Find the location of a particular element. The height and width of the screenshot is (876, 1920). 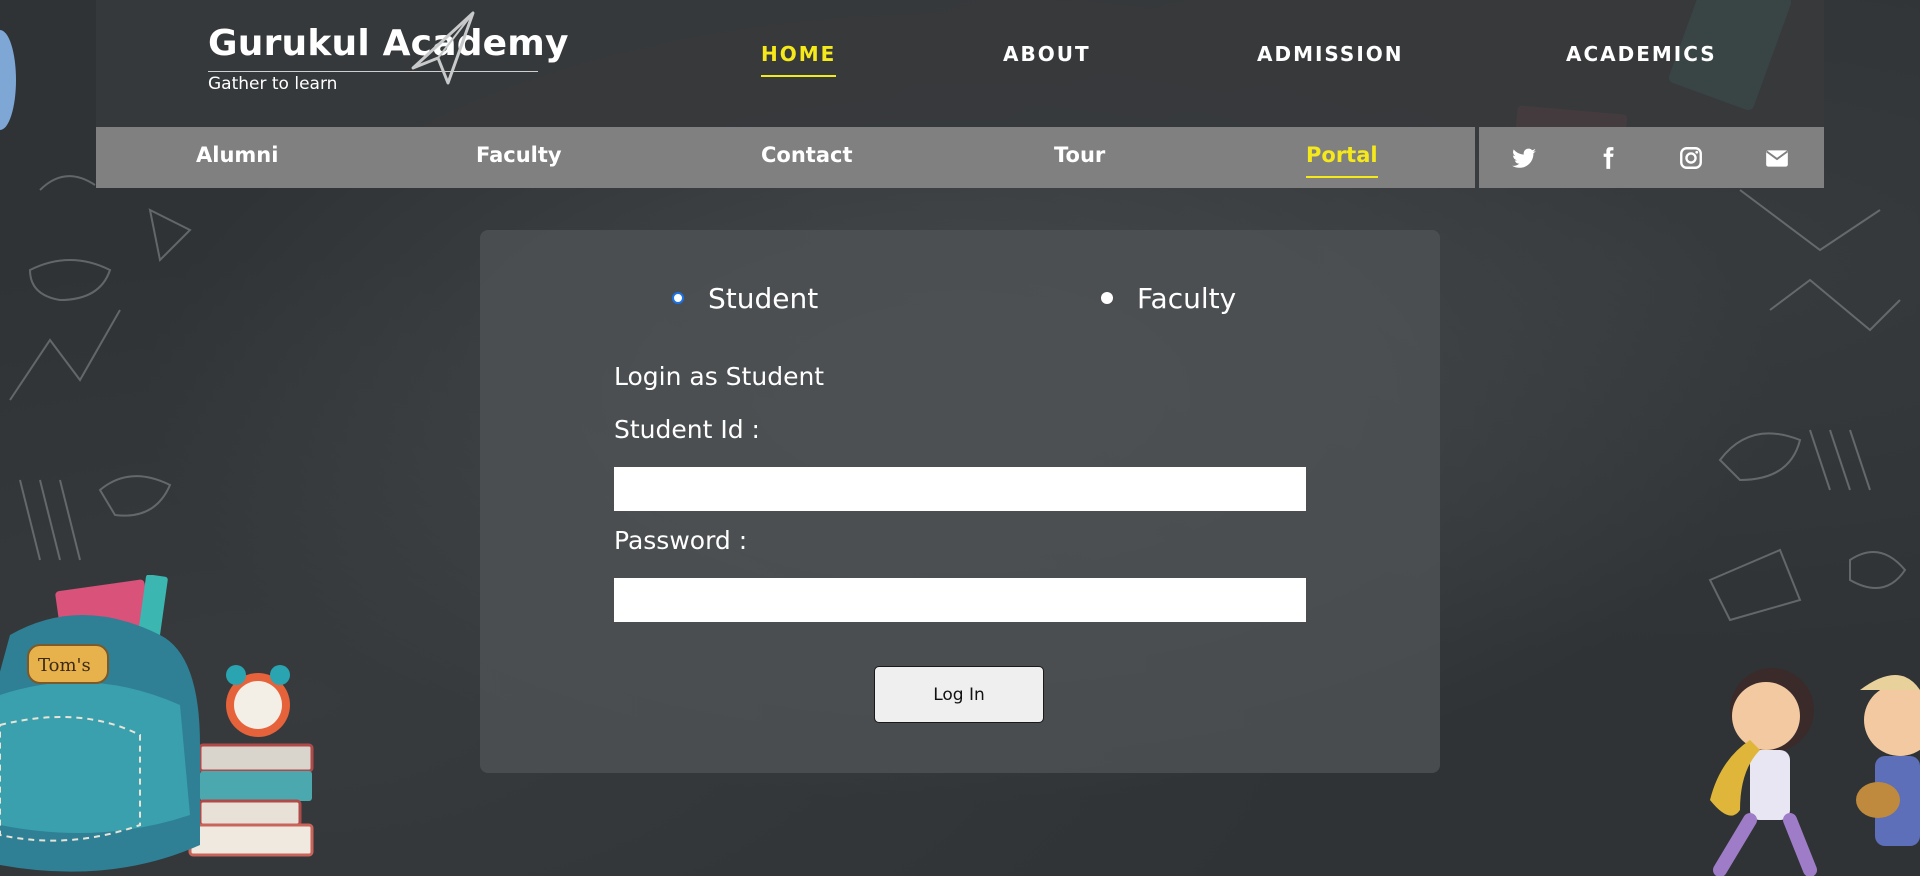

role-student-radio is located at coordinates (678, 298).